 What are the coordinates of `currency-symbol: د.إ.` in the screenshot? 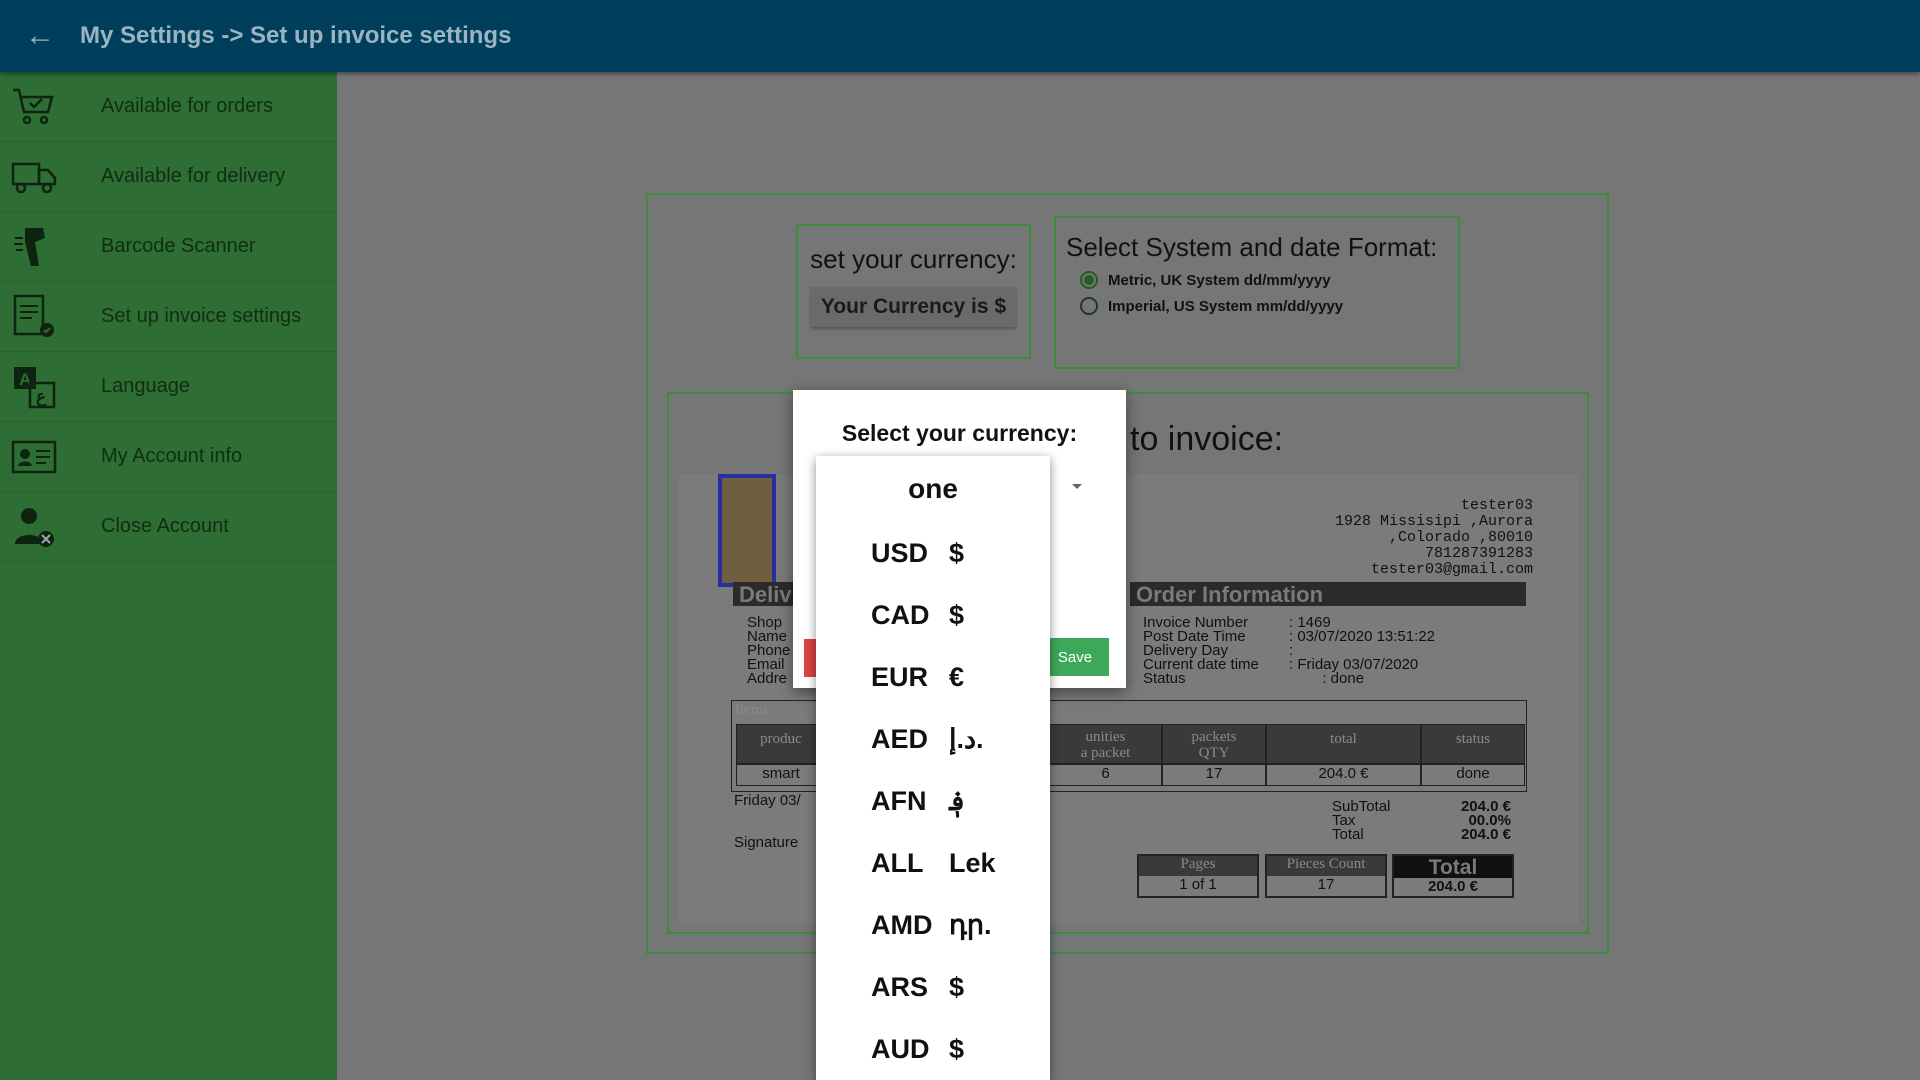 It's located at (966, 738).